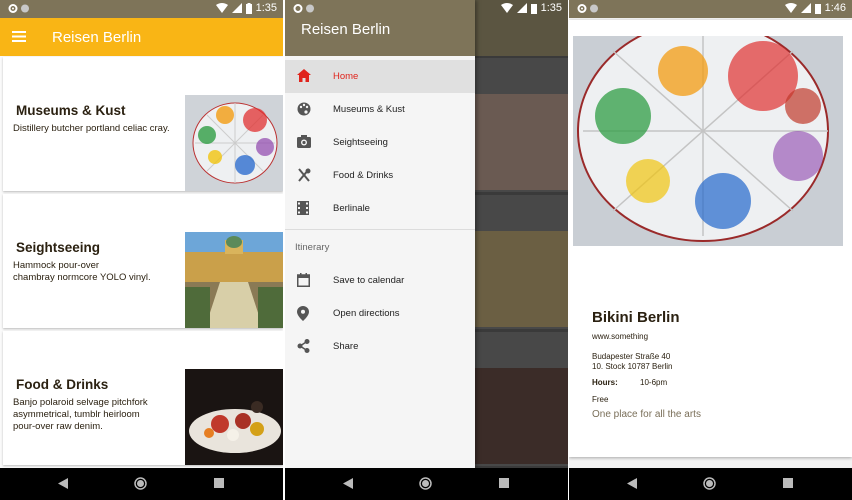  What do you see at coordinates (346, 29) in the screenshot?
I see `drawer-title: Reisen Berlin` at bounding box center [346, 29].